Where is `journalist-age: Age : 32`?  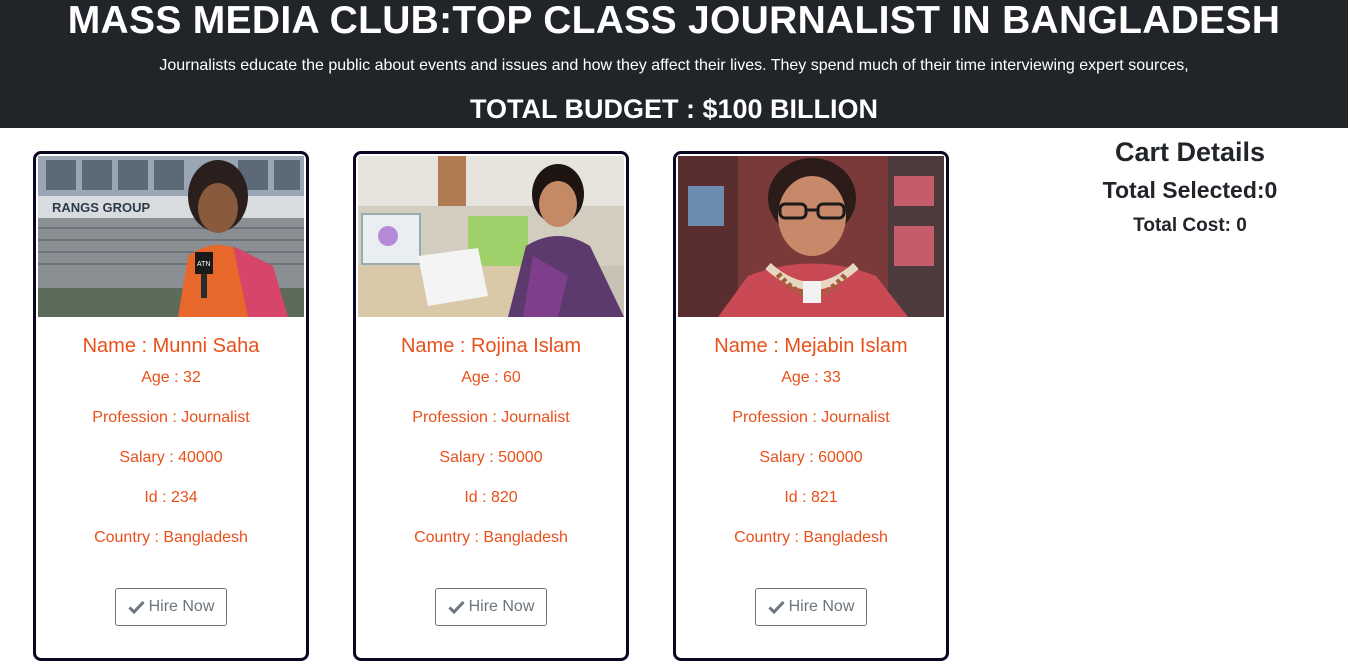
journalist-age: Age : 32 is located at coordinates (171, 377).